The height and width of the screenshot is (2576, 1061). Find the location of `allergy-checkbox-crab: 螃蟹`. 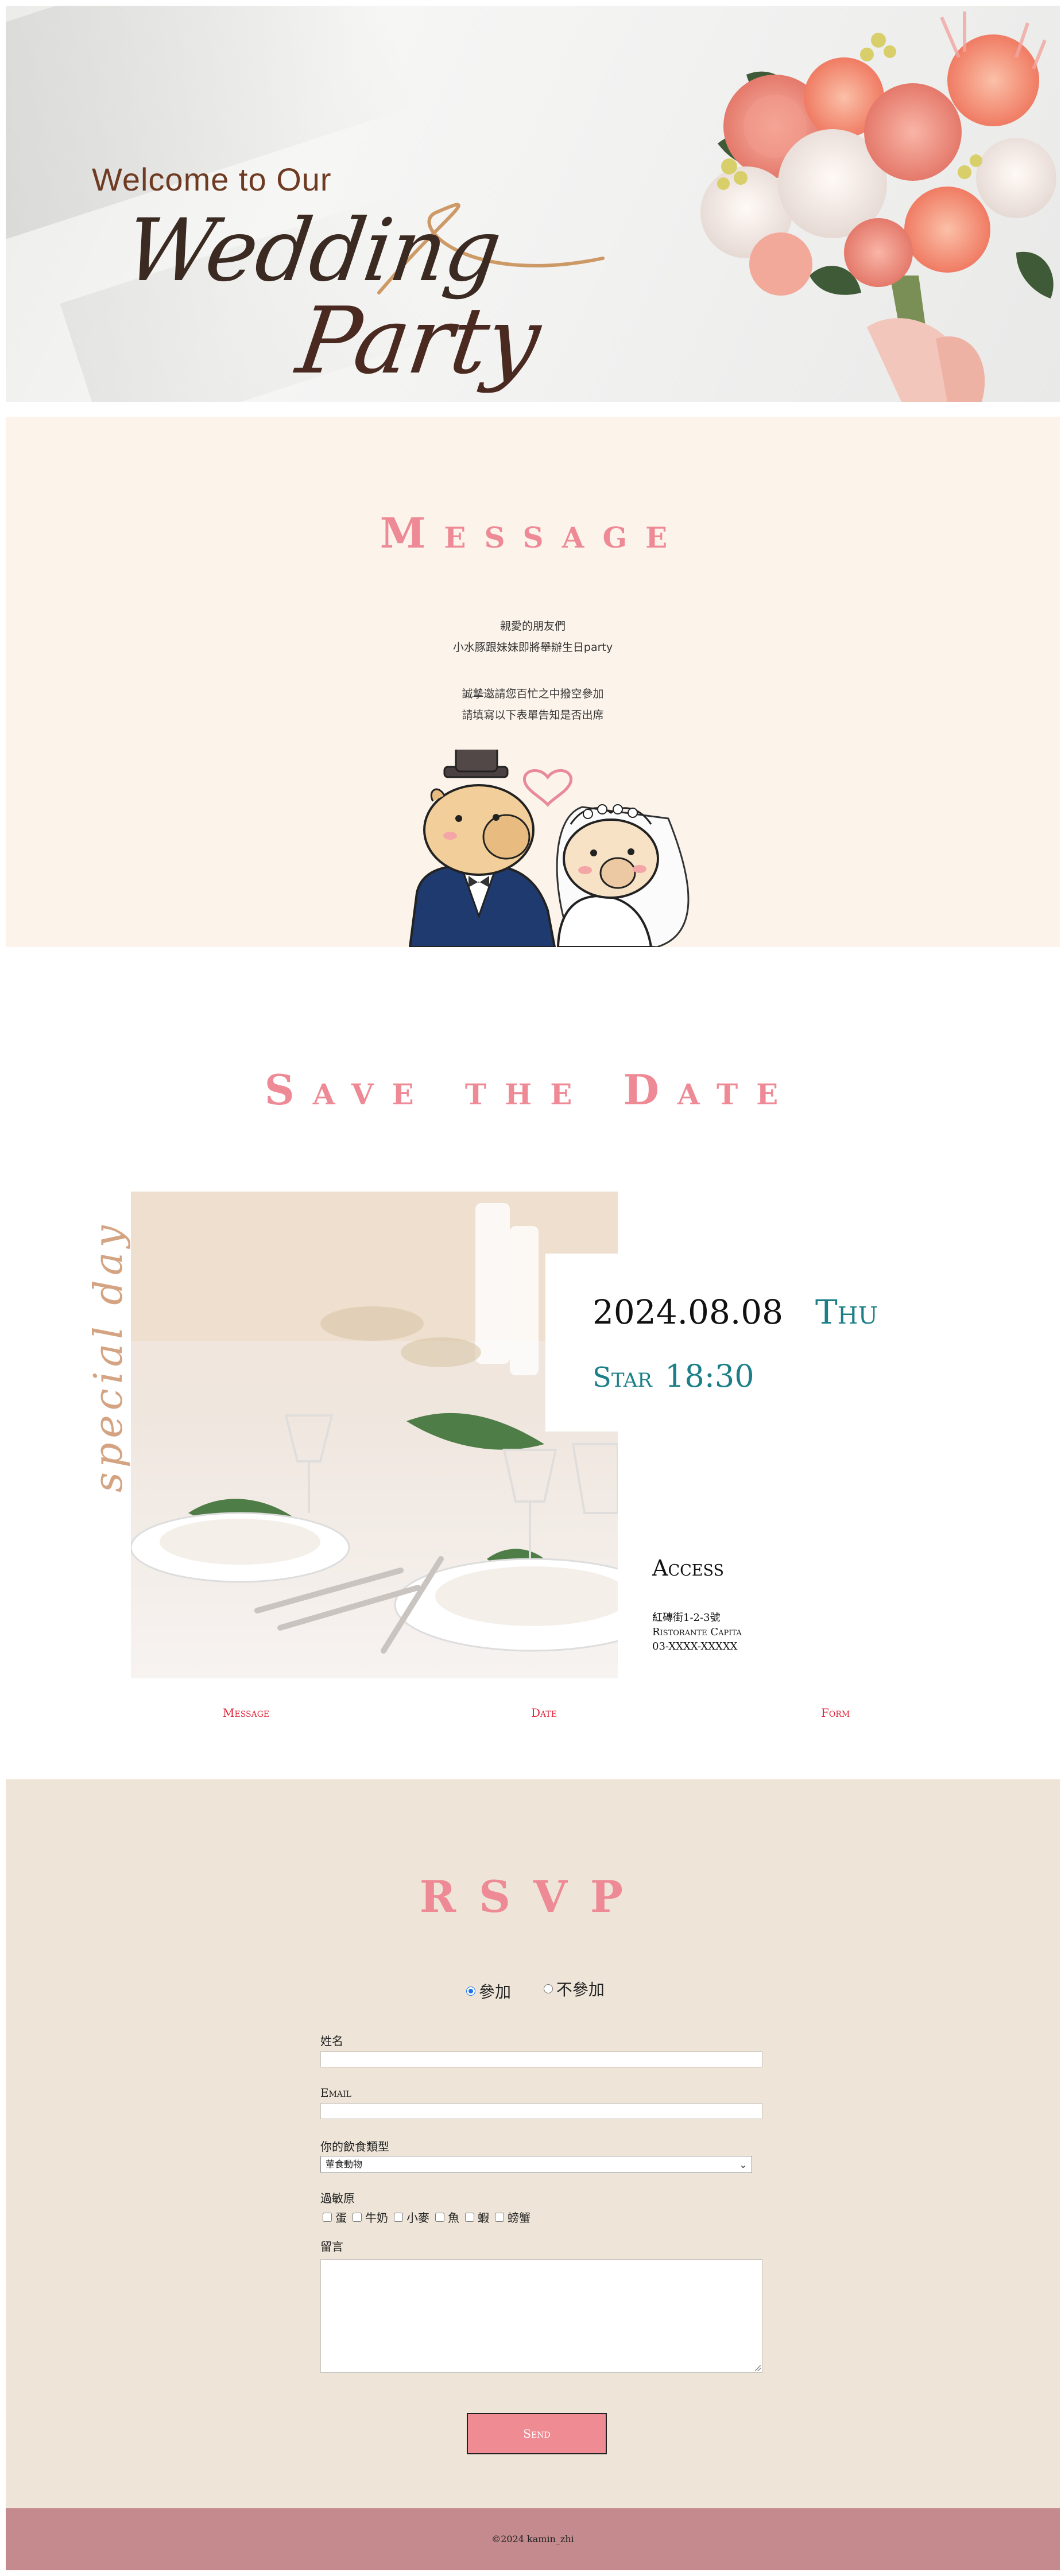

allergy-checkbox-crab: 螃蟹 is located at coordinates (512, 2217).